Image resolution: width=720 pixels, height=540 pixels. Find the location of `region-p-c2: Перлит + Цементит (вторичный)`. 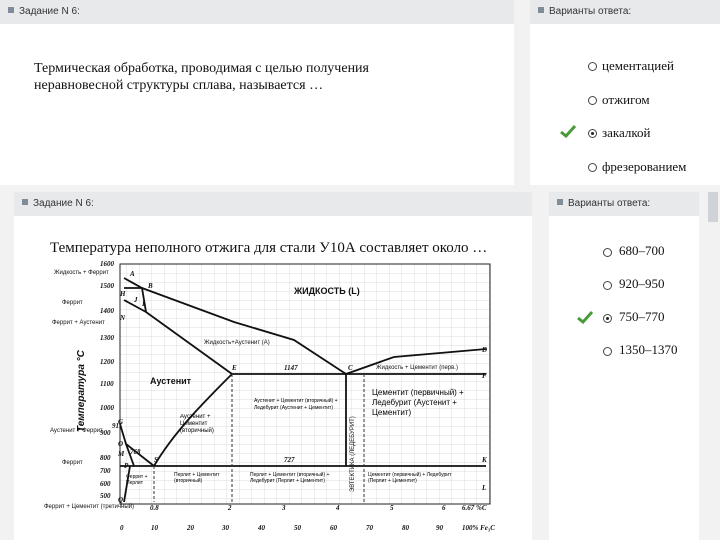

region-p-c2: Перлит + Цементит (вторичный) is located at coordinates (197, 478).